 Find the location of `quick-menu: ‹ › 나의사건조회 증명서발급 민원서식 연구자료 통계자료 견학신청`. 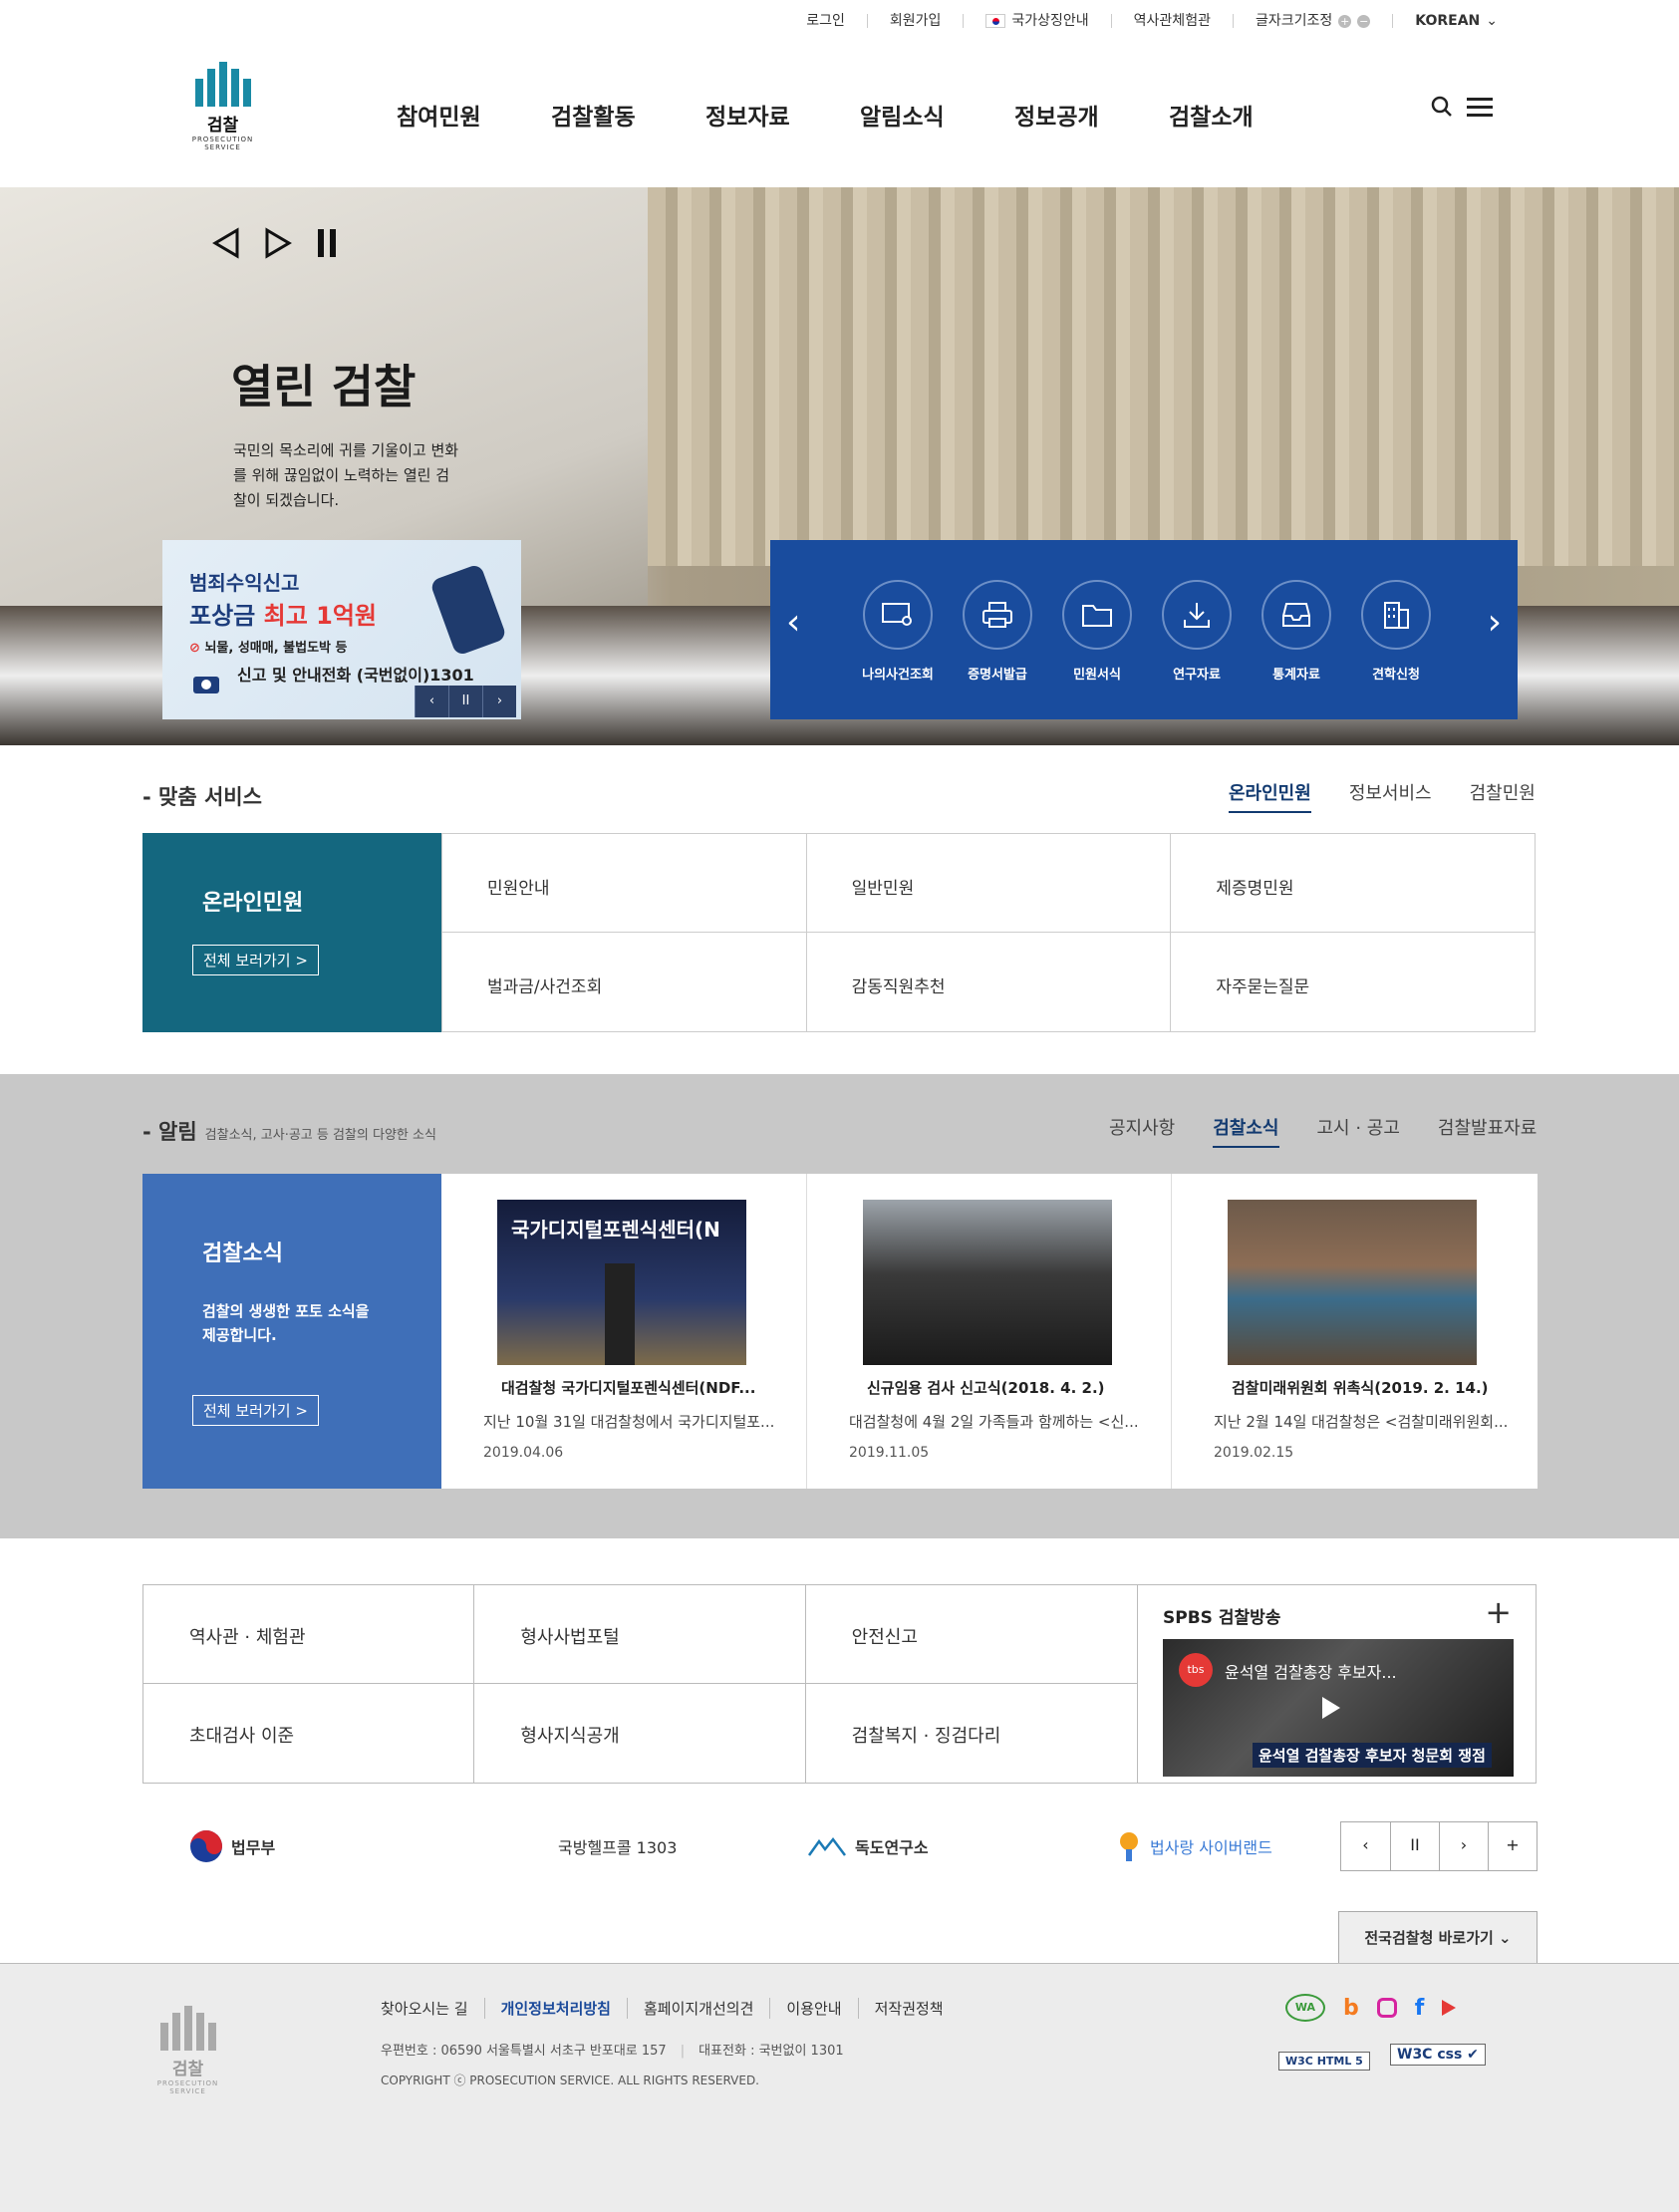

quick-menu: ‹ › 나의사건조회 증명서발급 민원서식 연구자료 통계자료 견학신청 is located at coordinates (1144, 630).